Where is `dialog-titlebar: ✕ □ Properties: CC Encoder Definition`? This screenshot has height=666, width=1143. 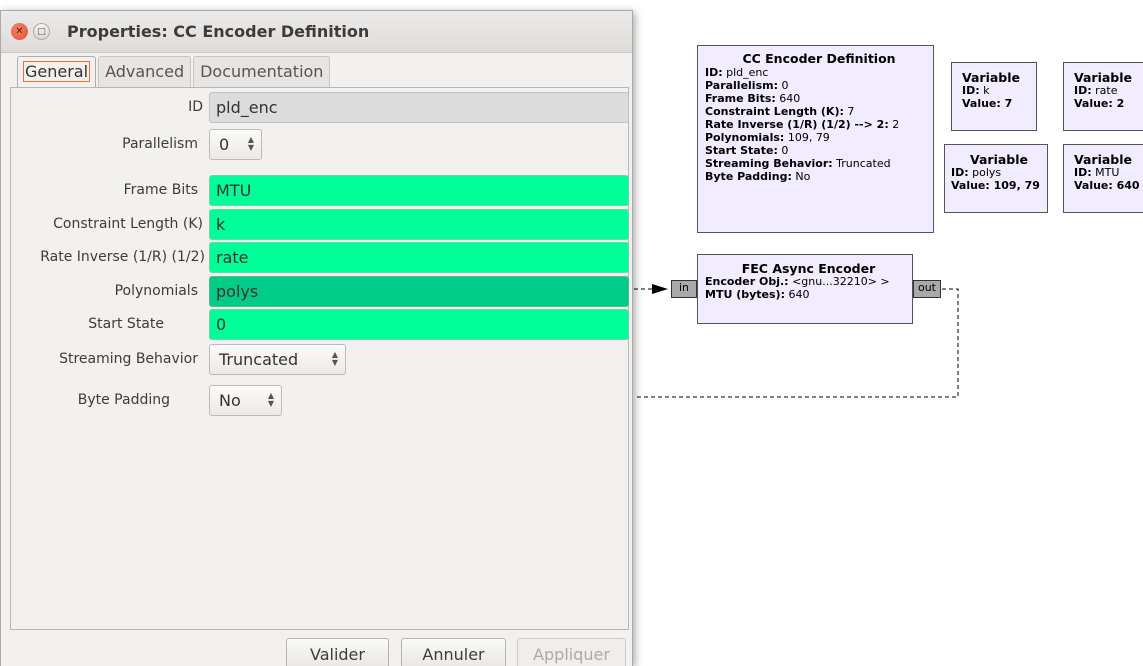
dialog-titlebar: ✕ □ Properties: CC Encoder Definition is located at coordinates (316, 32).